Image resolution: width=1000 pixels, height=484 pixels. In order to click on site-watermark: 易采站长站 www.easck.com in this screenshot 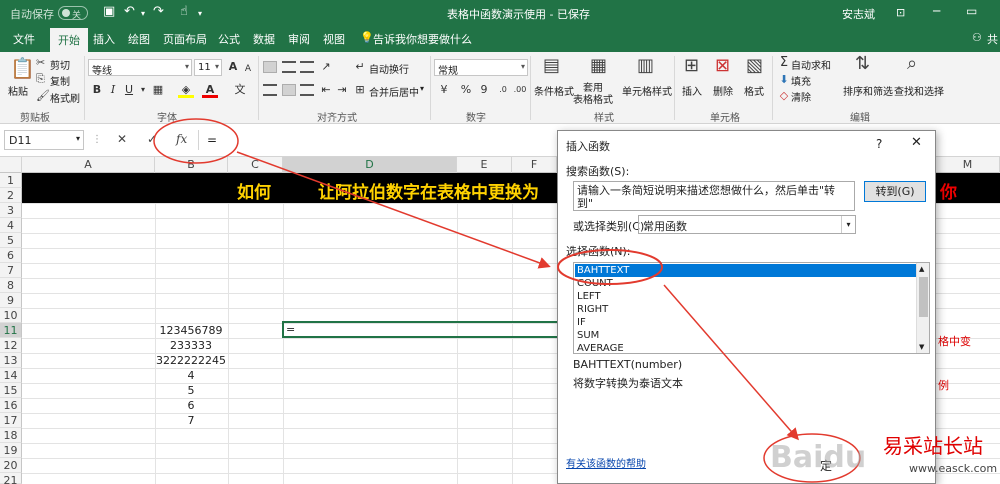, I will do `click(938, 456)`.